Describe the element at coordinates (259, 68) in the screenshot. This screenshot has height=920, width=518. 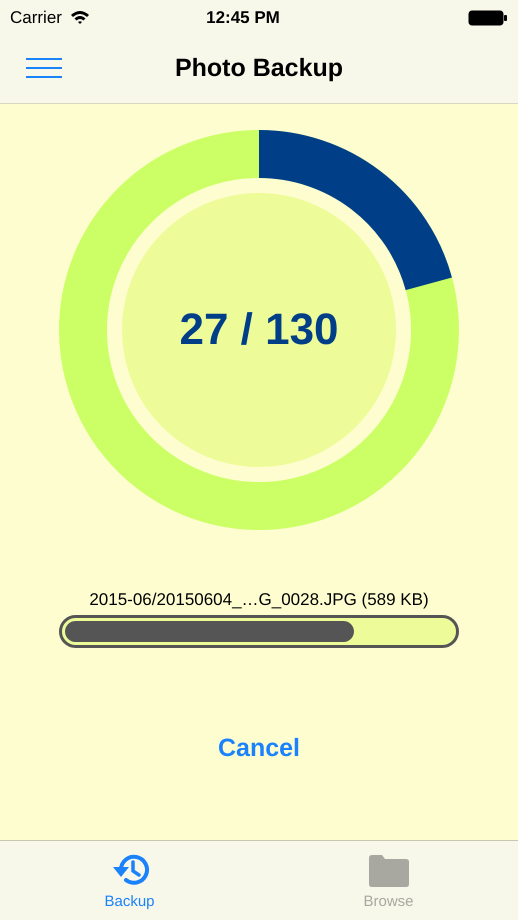
I see `screen-title: Photo Backup` at that location.